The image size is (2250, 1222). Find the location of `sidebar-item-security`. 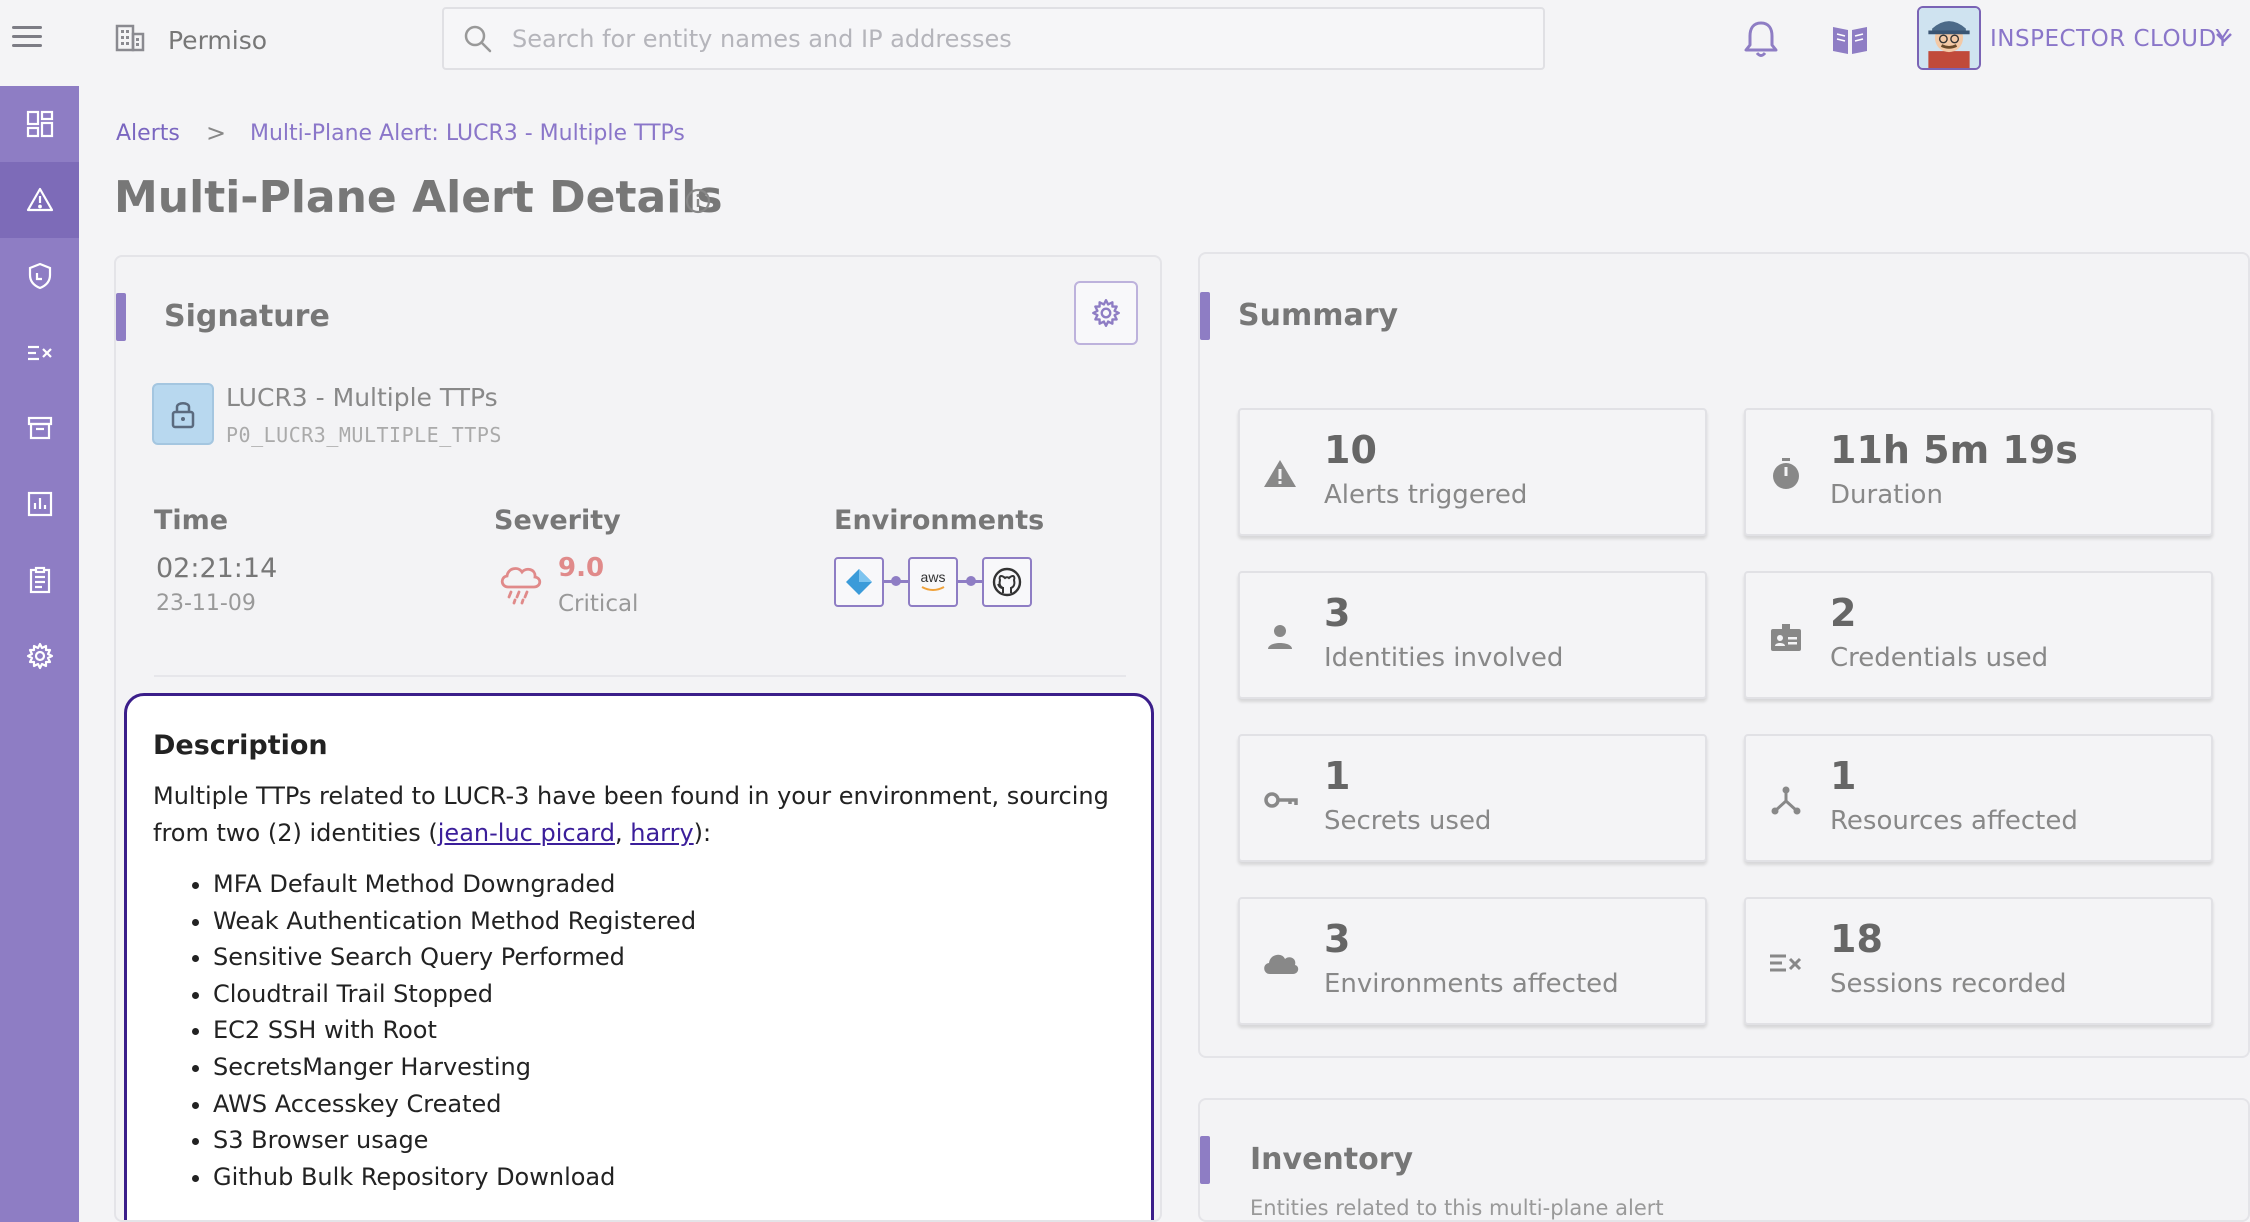

sidebar-item-security is located at coordinates (39, 276).